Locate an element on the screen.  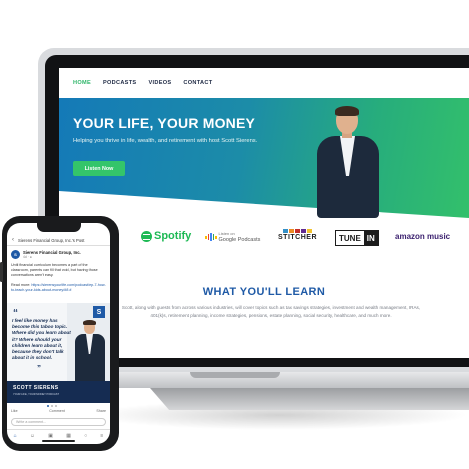
quote-close-mark: ” is located at coordinates (39, 368).